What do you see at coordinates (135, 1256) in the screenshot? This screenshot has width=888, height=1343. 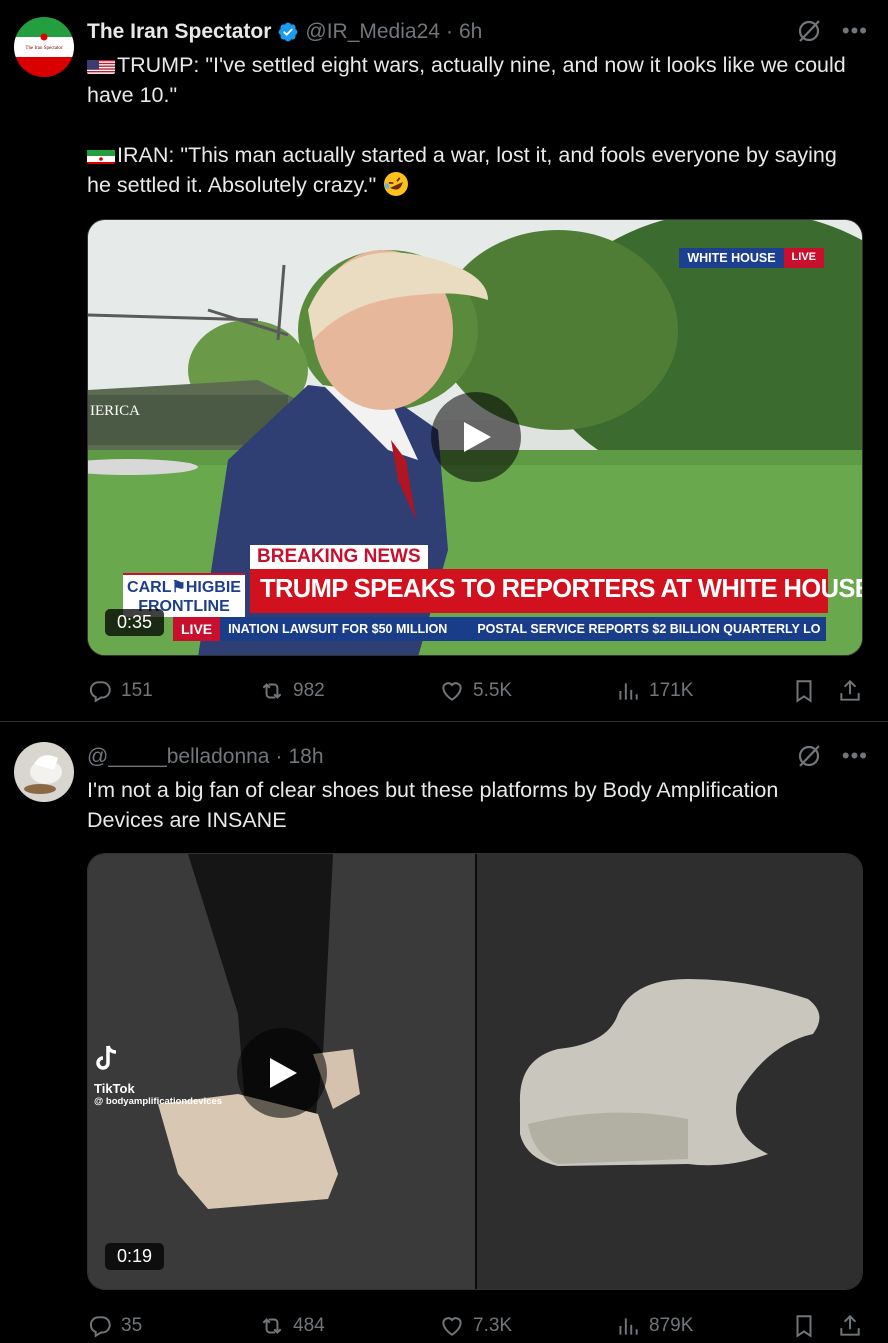 I see `video-duration: 0:19` at bounding box center [135, 1256].